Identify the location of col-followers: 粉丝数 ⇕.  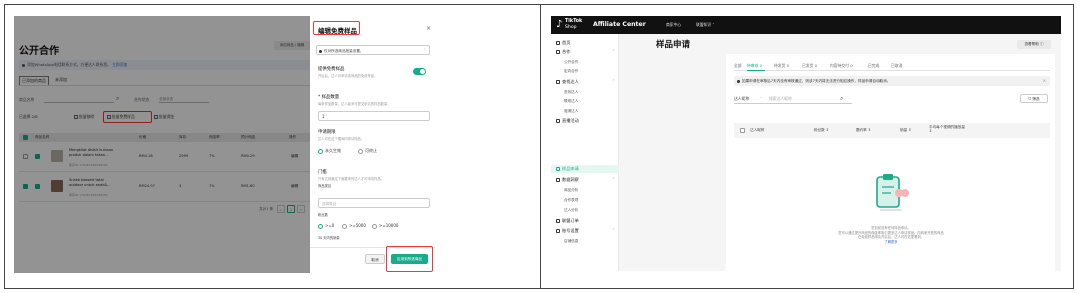
(821, 130).